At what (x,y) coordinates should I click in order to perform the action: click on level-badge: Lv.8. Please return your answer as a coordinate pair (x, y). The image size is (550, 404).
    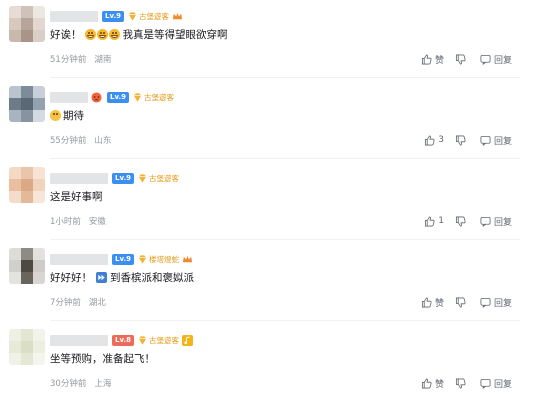
    Looking at the image, I should click on (123, 340).